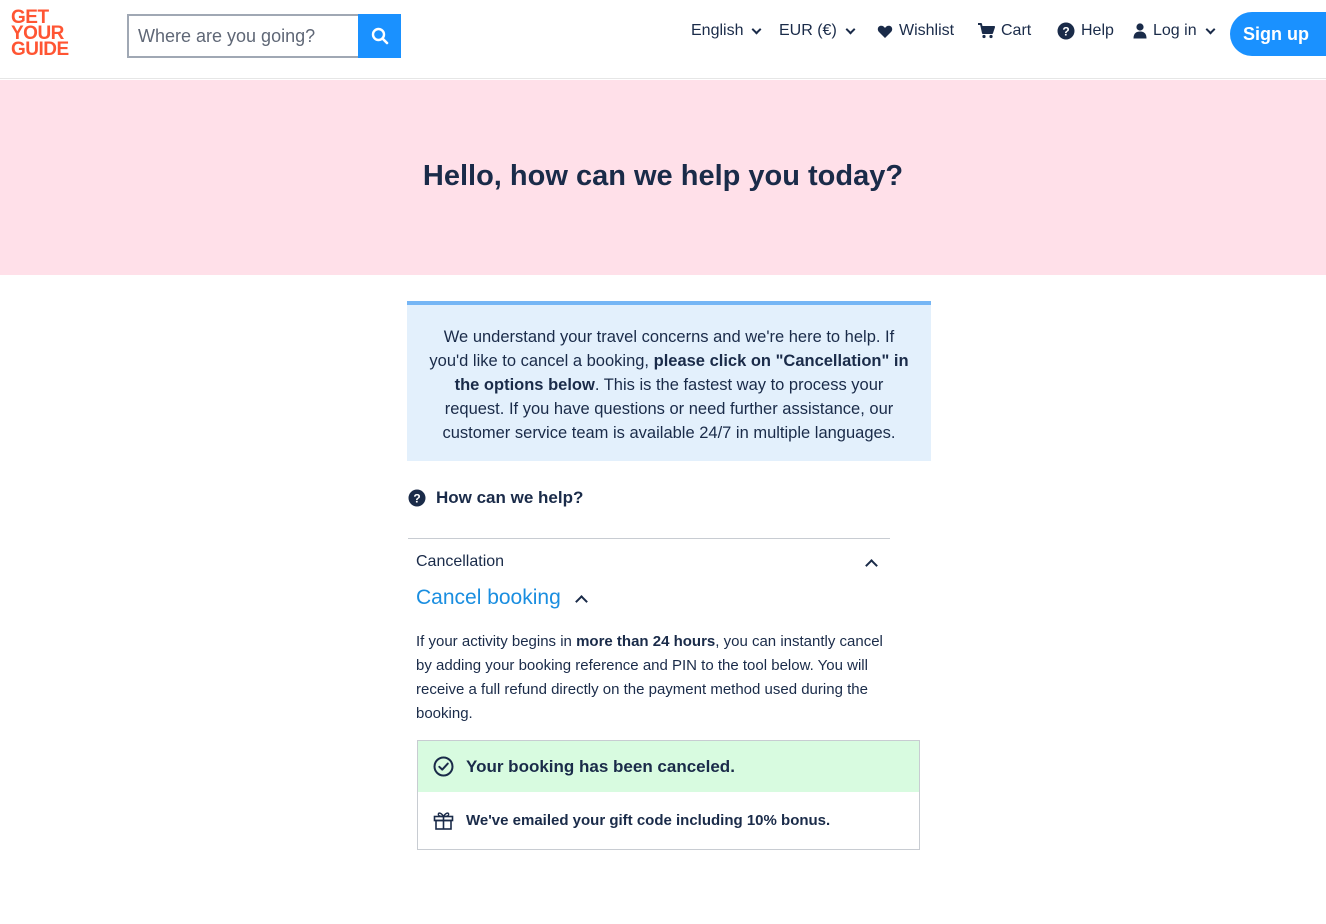 The height and width of the screenshot is (924, 1326). What do you see at coordinates (1278, 34) in the screenshot?
I see `signup-button: Sign up` at bounding box center [1278, 34].